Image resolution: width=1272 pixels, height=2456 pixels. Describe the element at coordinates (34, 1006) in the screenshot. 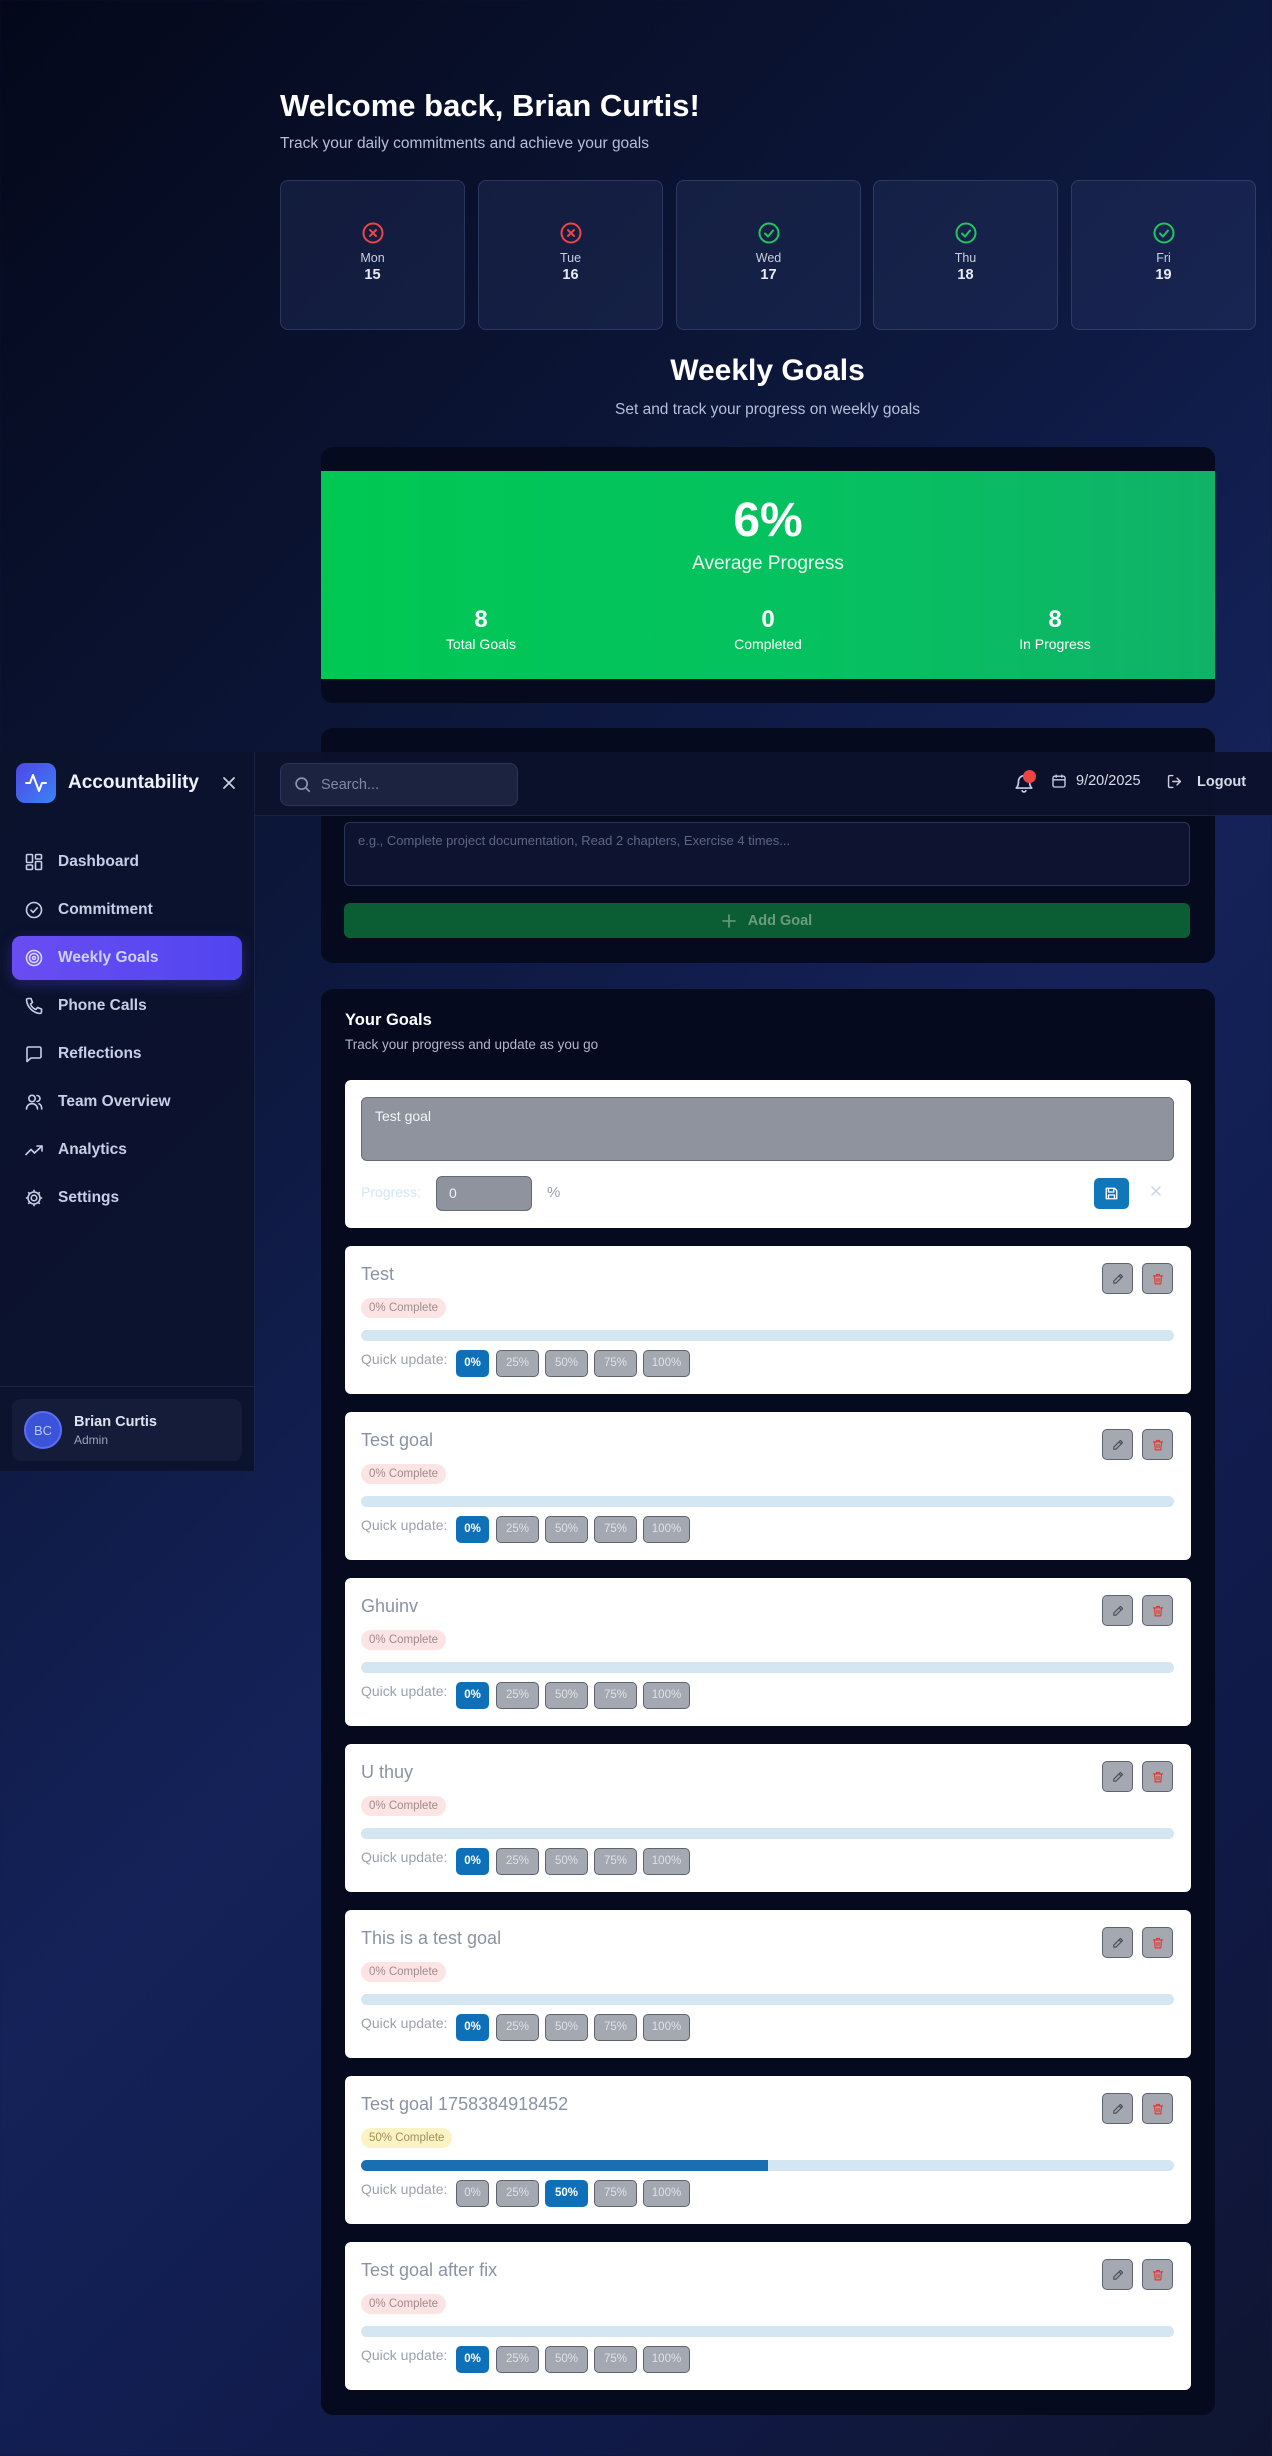

I see `phone-icon` at that location.